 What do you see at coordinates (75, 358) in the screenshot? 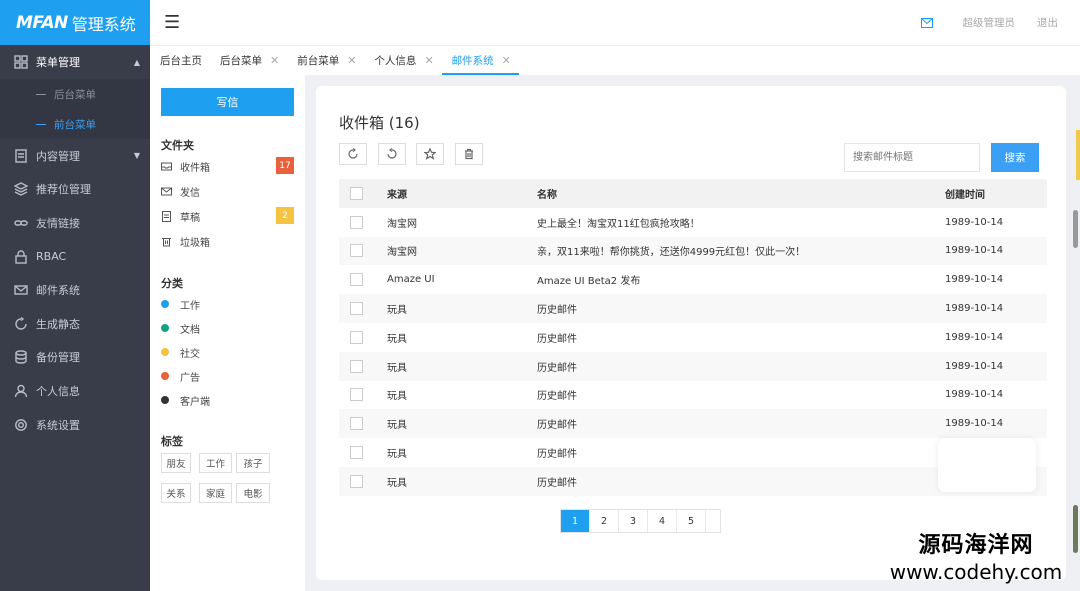
I see `sidebar-item: 备份管理` at bounding box center [75, 358].